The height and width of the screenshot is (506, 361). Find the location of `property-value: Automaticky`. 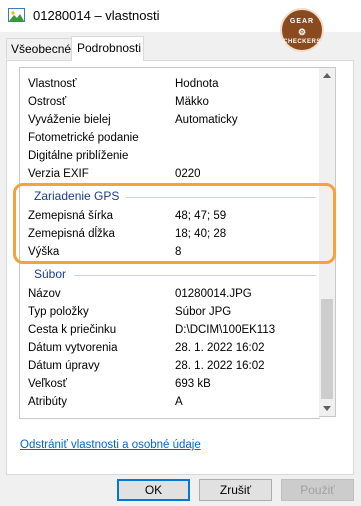

property-value: Automaticky is located at coordinates (206, 120).